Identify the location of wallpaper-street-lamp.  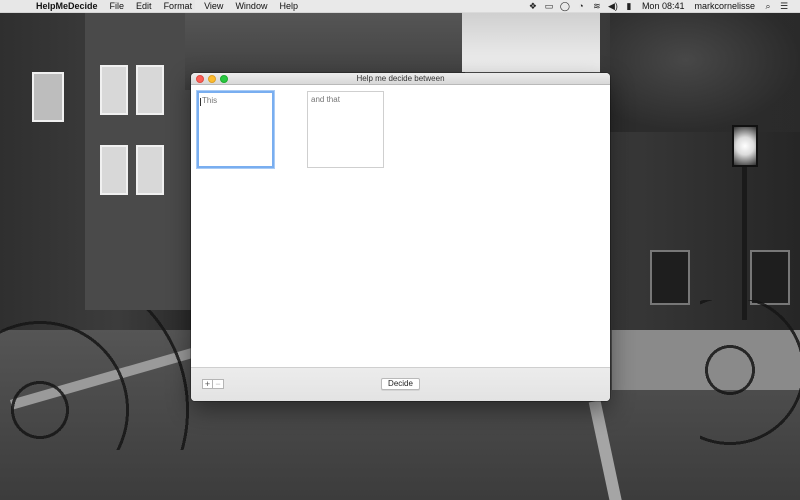
(745, 146).